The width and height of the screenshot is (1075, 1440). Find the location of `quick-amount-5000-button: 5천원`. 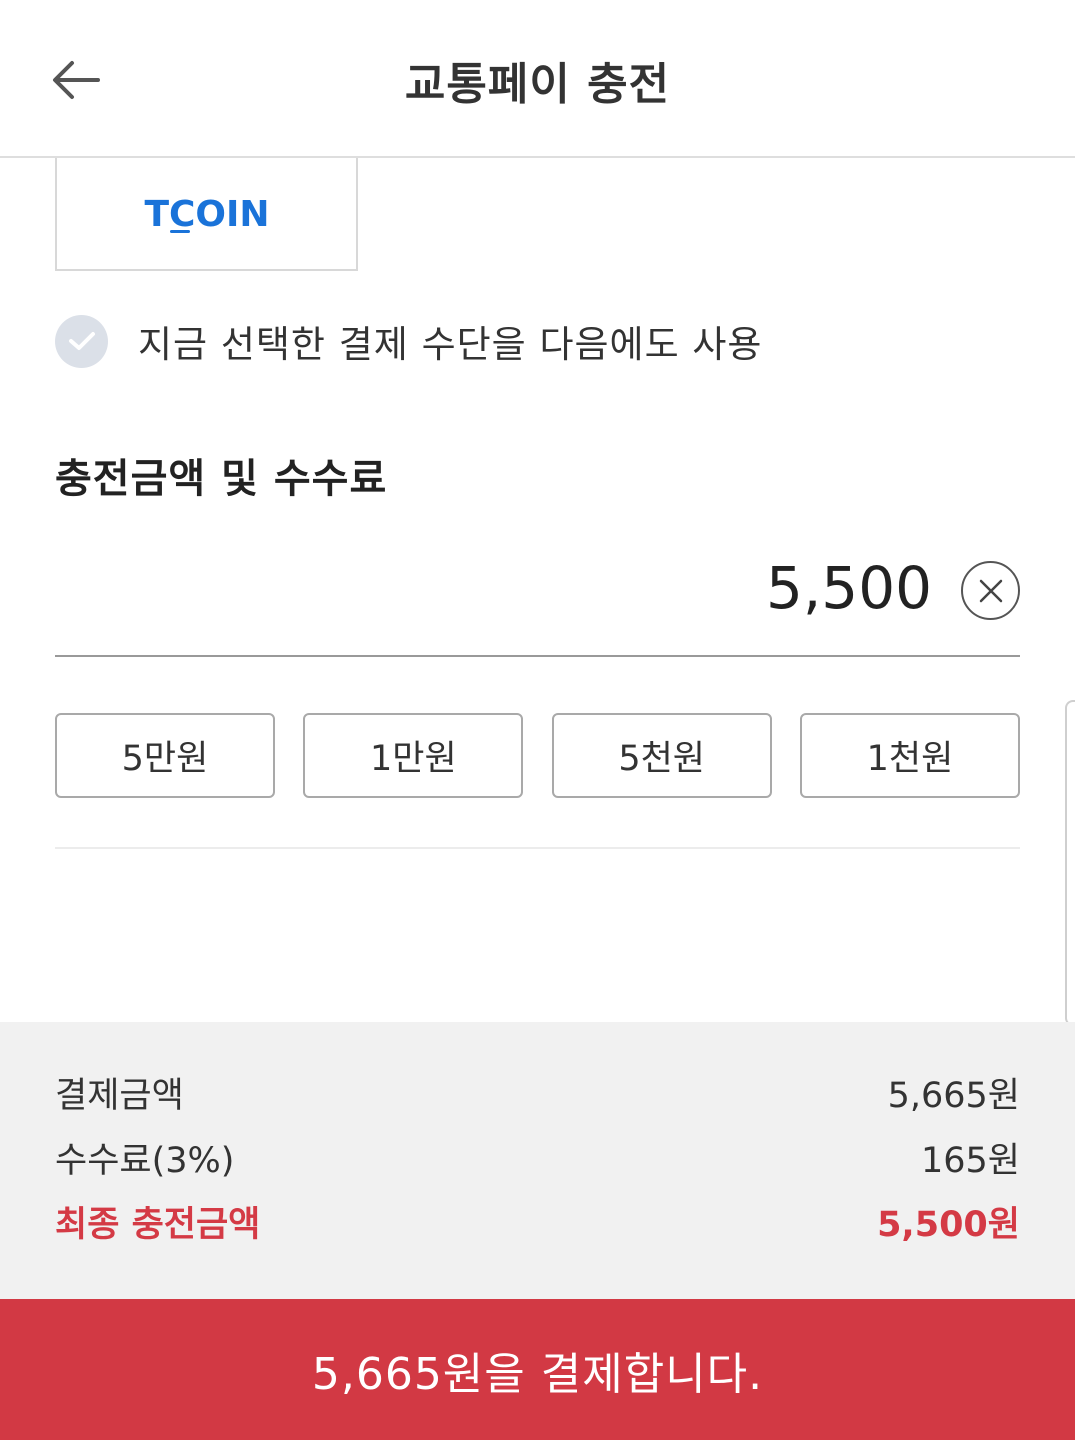

quick-amount-5000-button: 5천원 is located at coordinates (661, 755).